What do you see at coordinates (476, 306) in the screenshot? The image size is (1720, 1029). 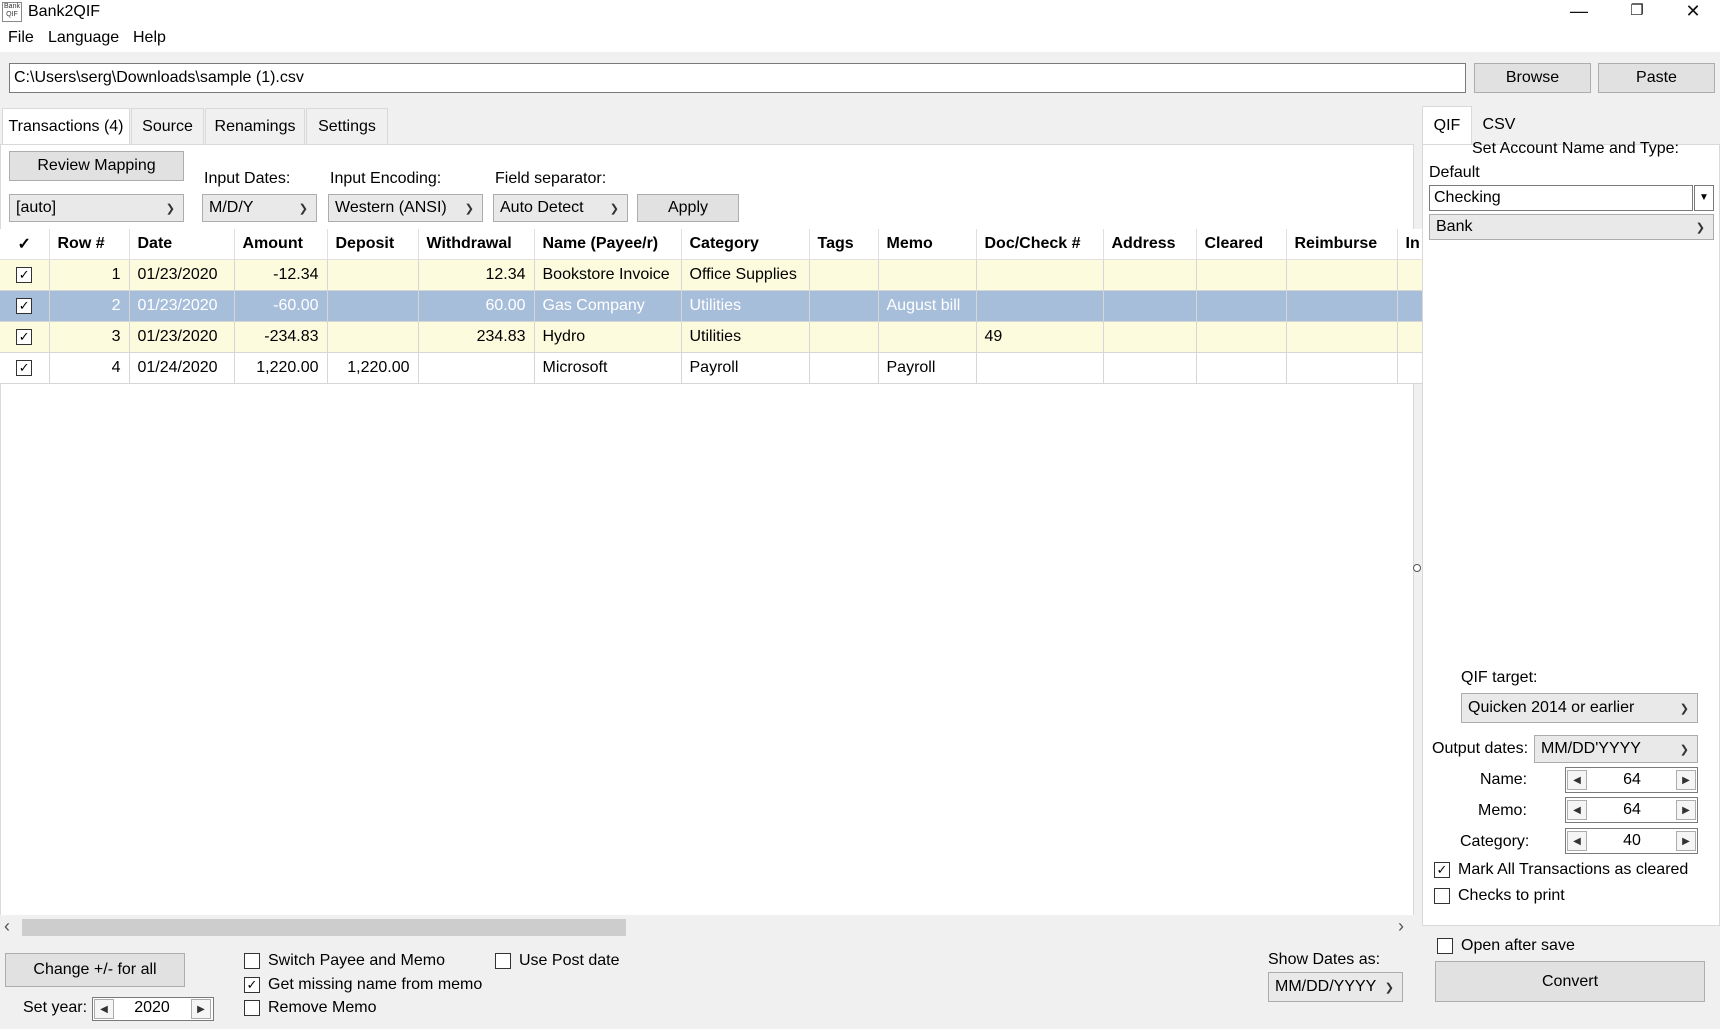 I see `cell-withdrawal: 60.00` at bounding box center [476, 306].